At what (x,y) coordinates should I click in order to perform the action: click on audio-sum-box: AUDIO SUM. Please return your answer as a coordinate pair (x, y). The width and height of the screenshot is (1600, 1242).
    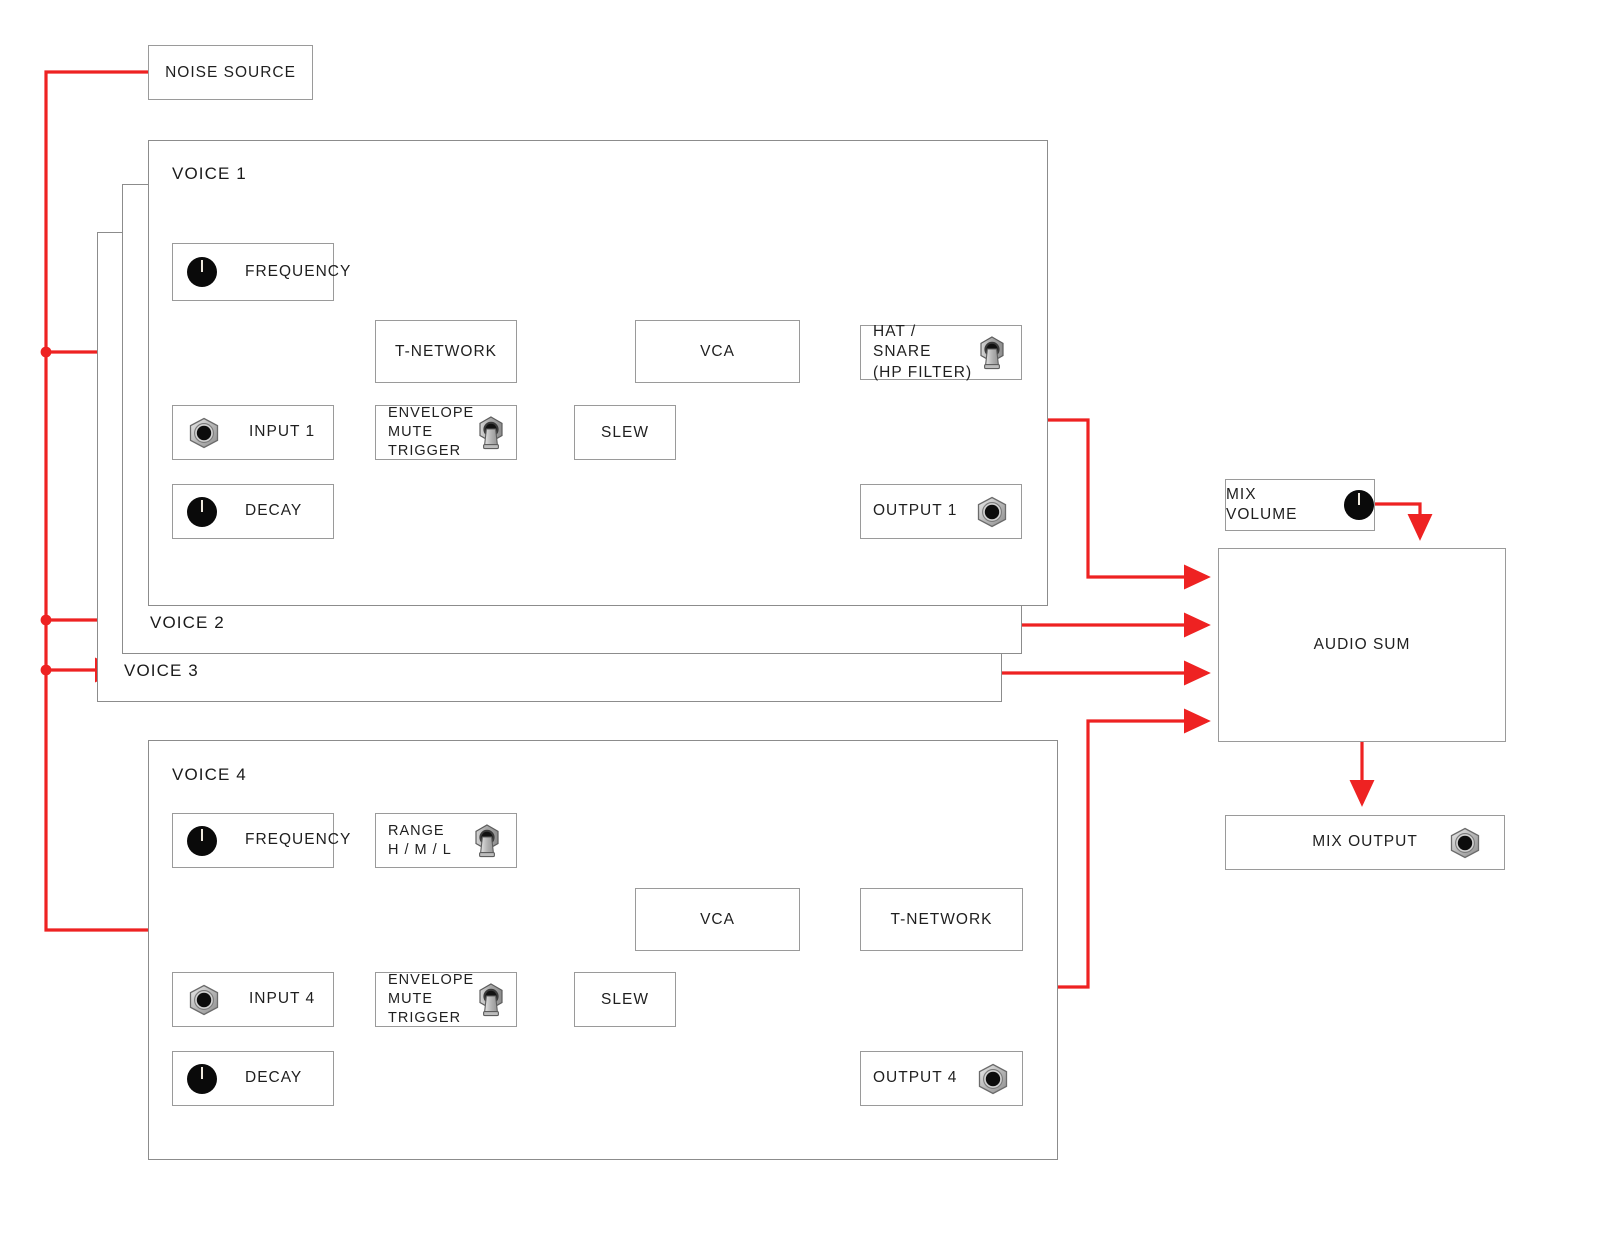
    Looking at the image, I should click on (1362, 645).